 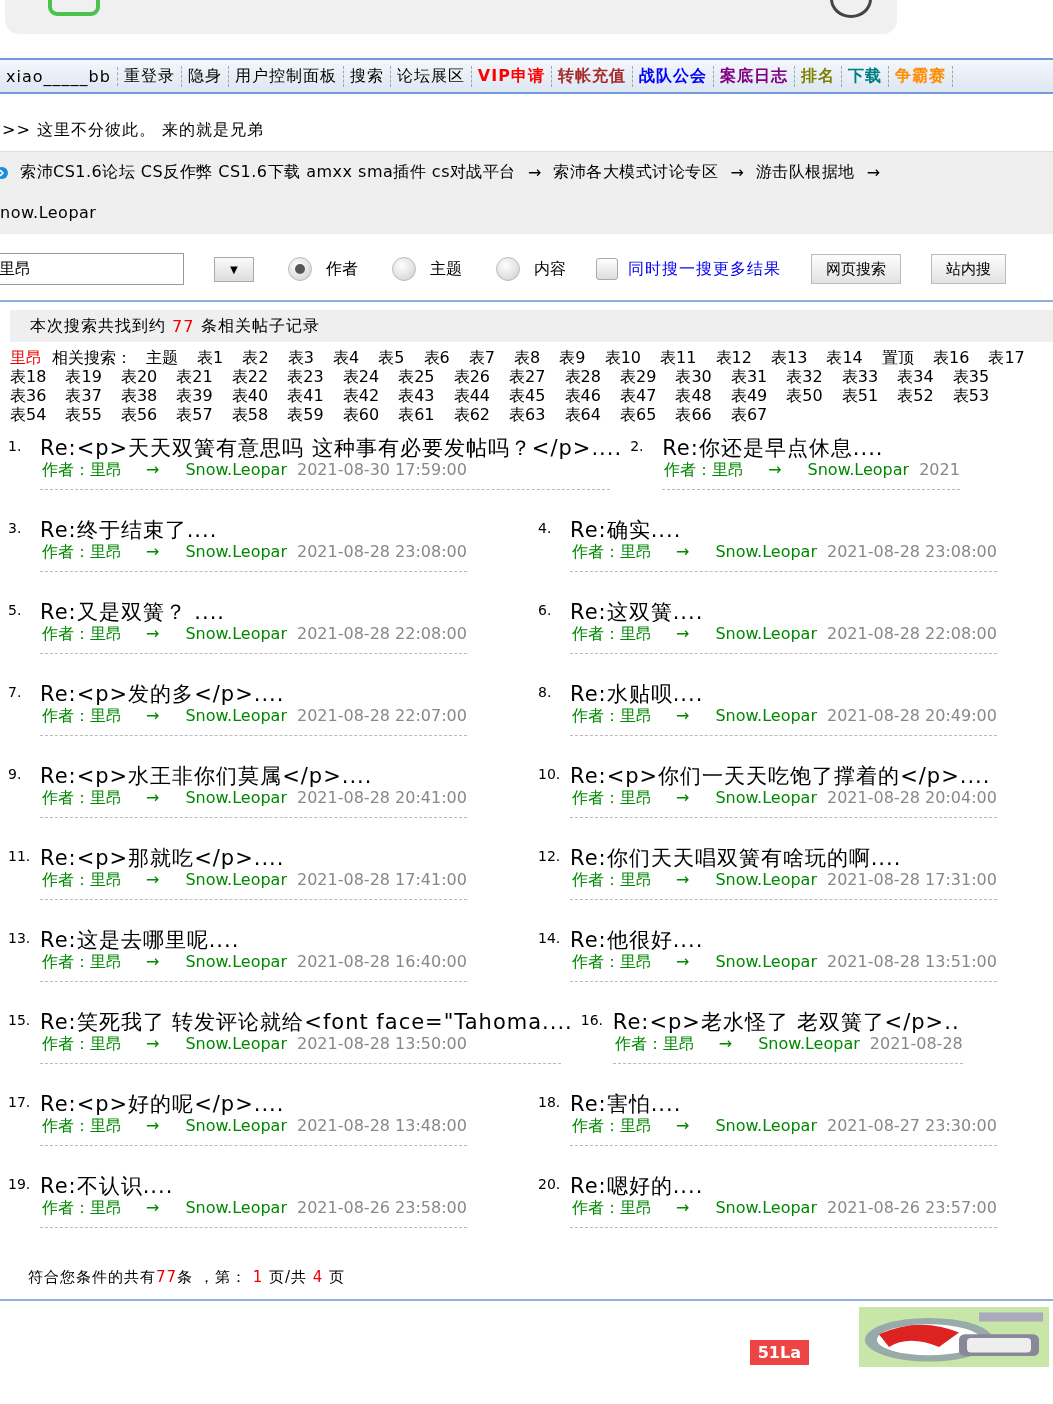 I want to click on tag-link: 表14, so click(x=844, y=357).